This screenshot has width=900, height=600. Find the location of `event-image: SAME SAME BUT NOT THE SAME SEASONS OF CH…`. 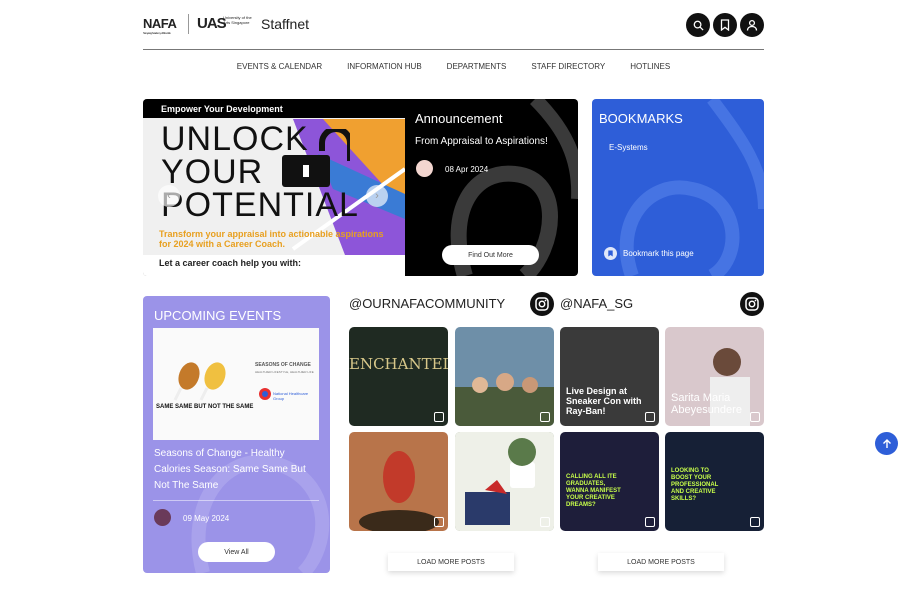

event-image: SAME SAME BUT NOT THE SAME SEASONS OF CH… is located at coordinates (236, 384).